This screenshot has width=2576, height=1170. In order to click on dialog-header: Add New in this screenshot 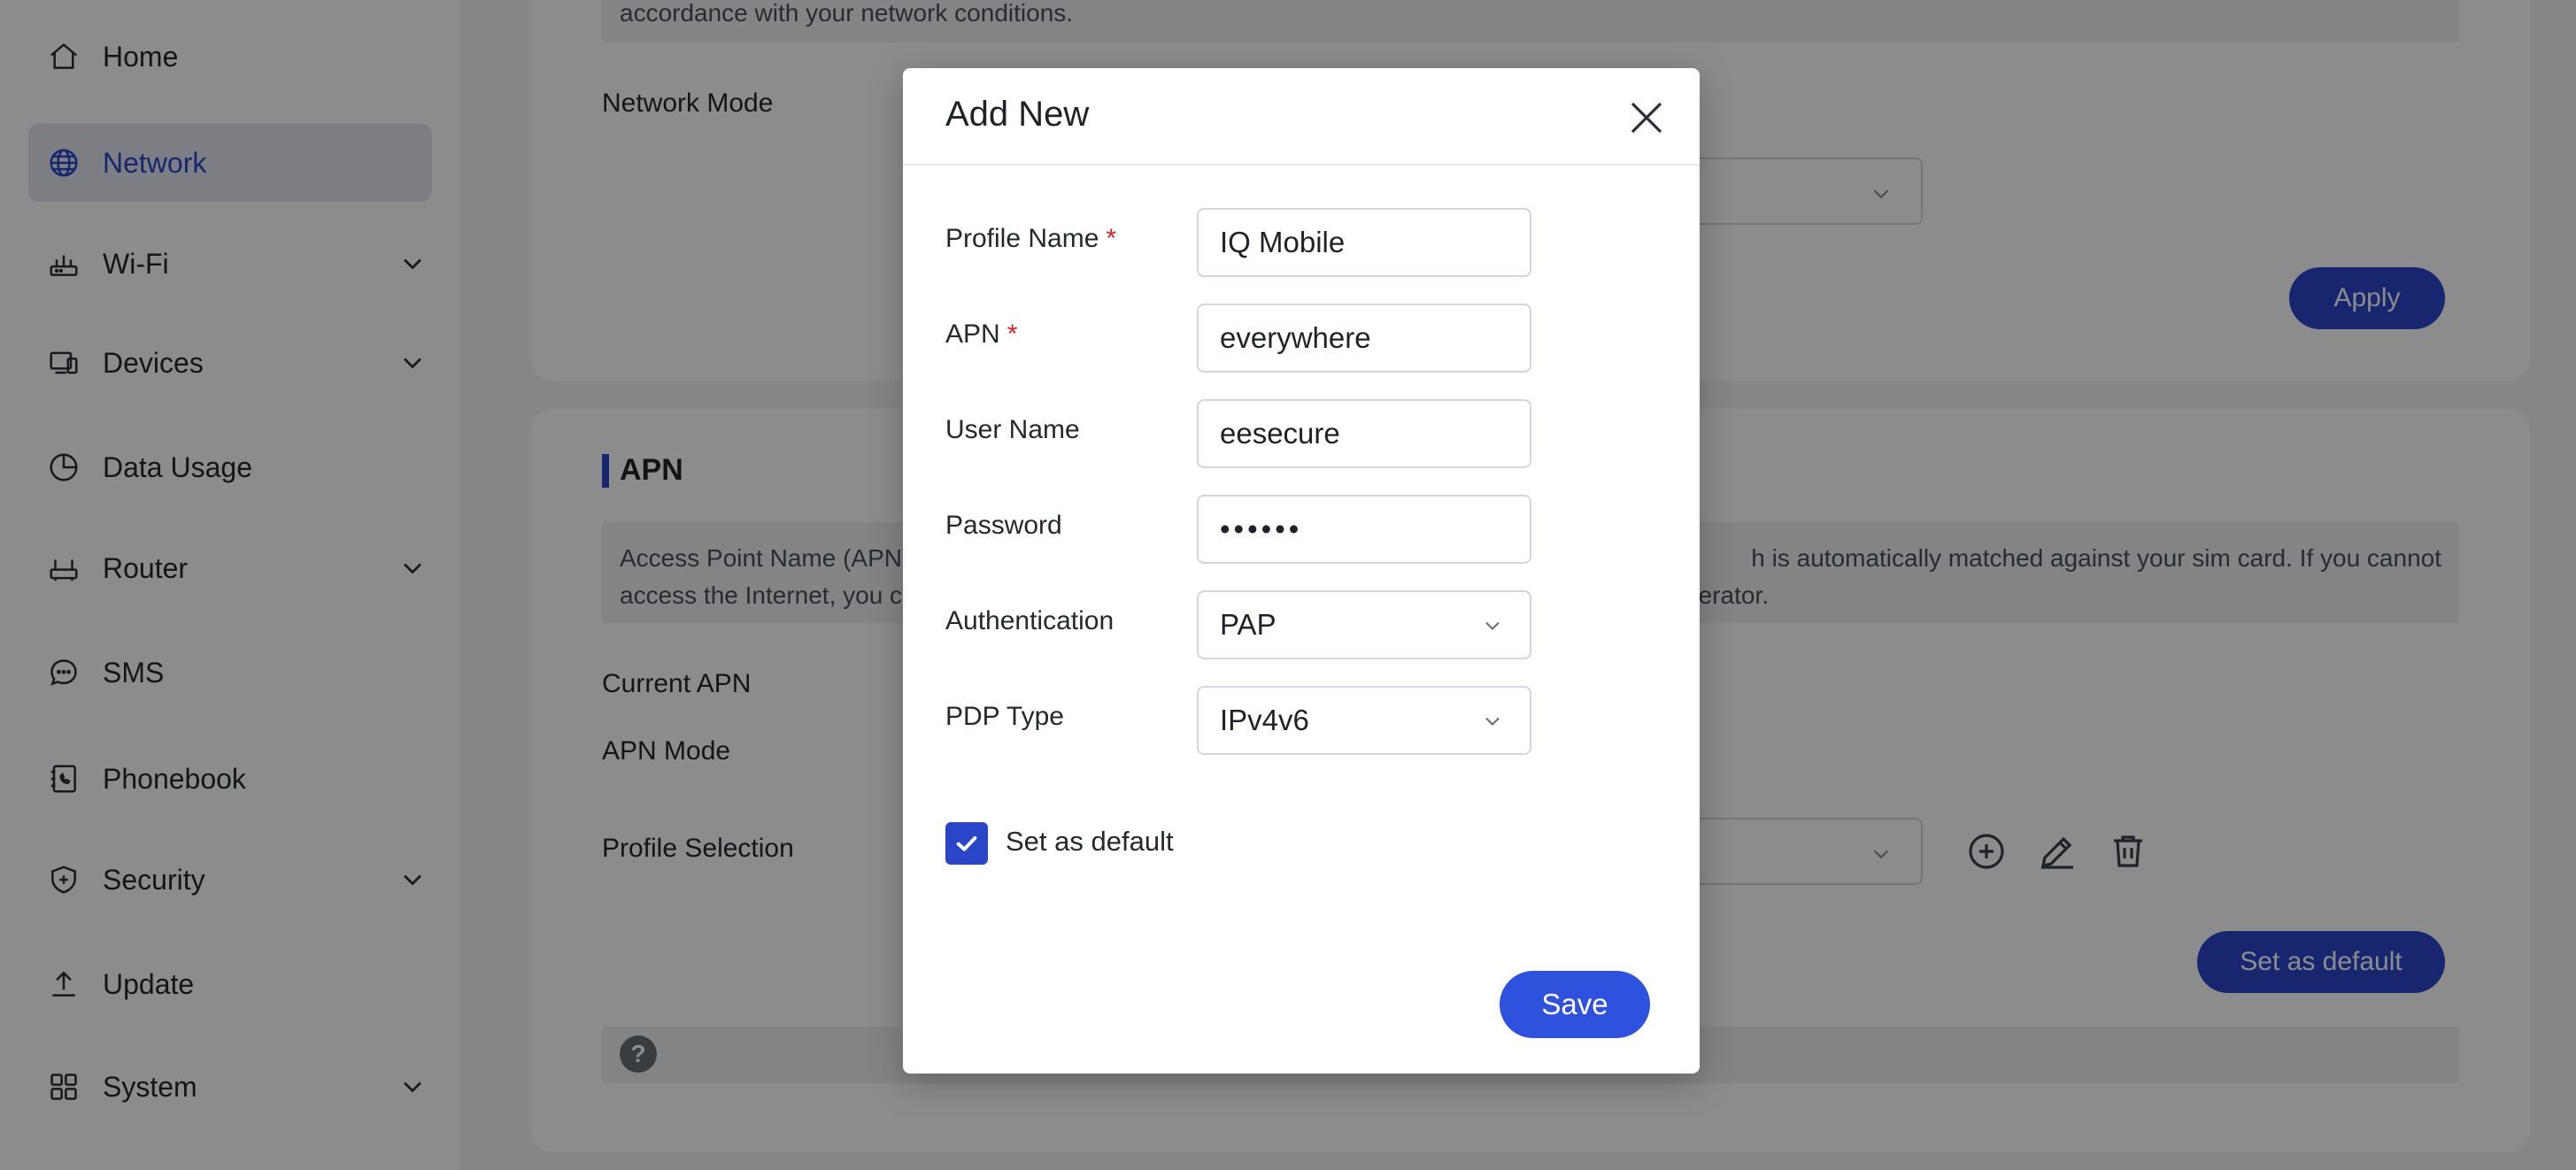, I will do `click(1301, 116)`.